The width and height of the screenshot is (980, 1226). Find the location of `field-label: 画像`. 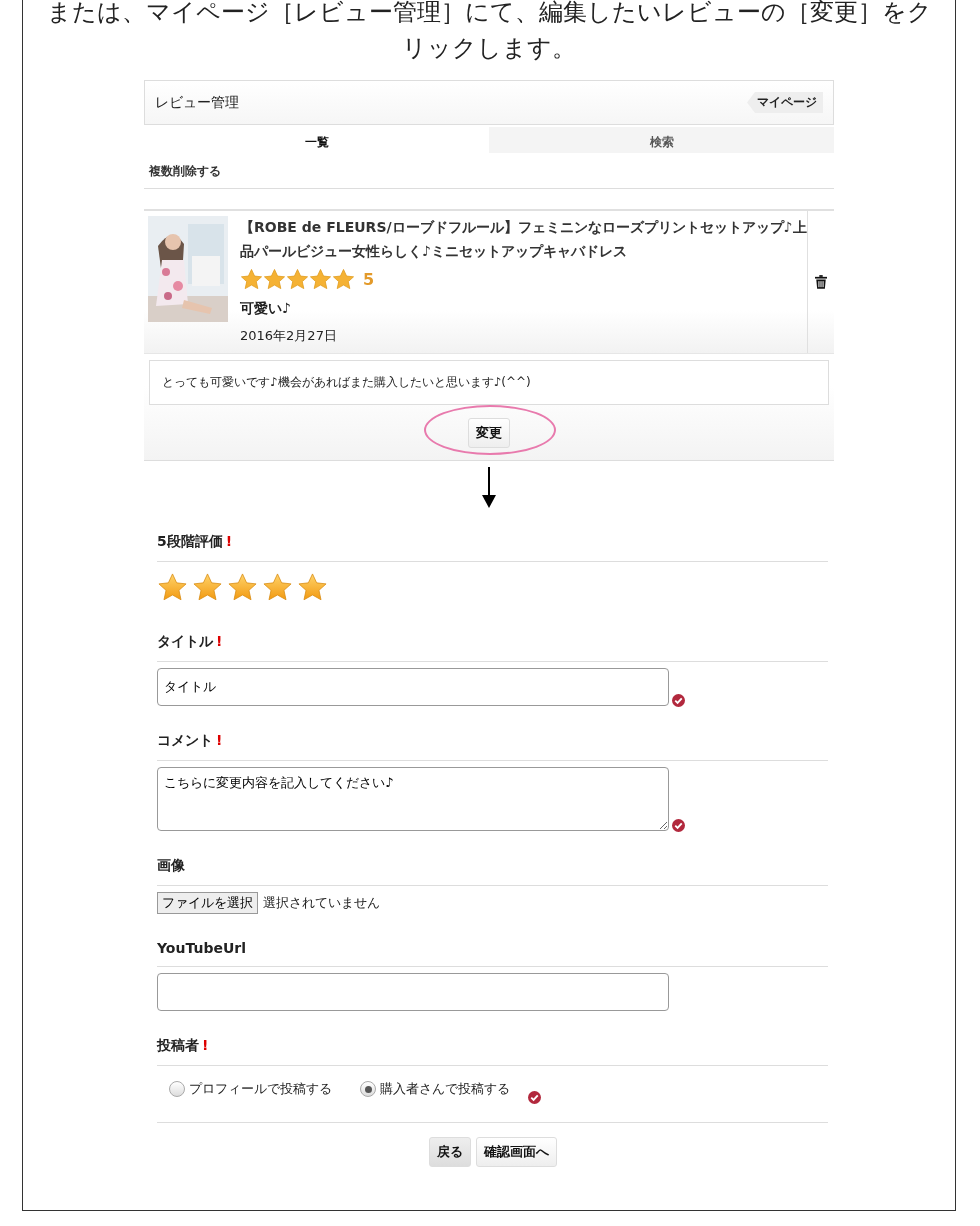

field-label: 画像 is located at coordinates (171, 865).